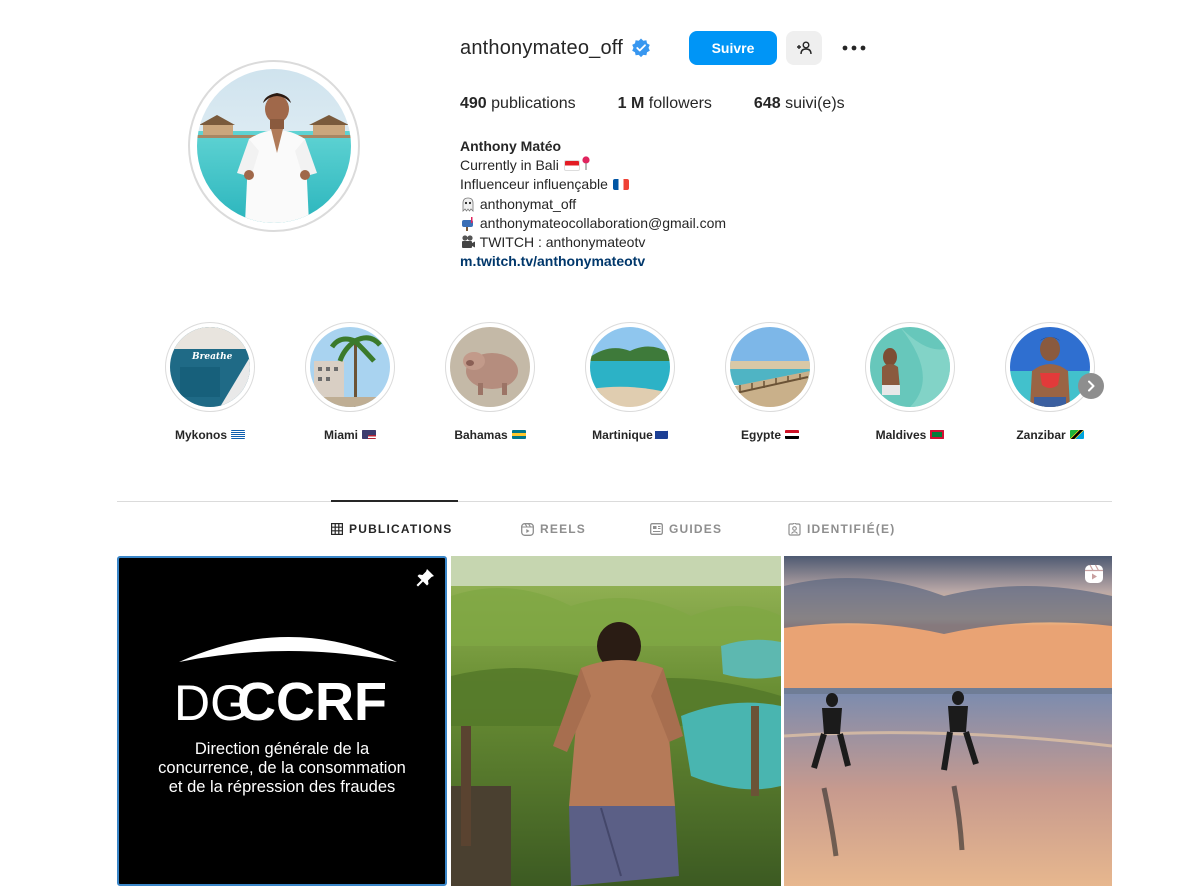  I want to click on more-dots-icon, so click(854, 48).